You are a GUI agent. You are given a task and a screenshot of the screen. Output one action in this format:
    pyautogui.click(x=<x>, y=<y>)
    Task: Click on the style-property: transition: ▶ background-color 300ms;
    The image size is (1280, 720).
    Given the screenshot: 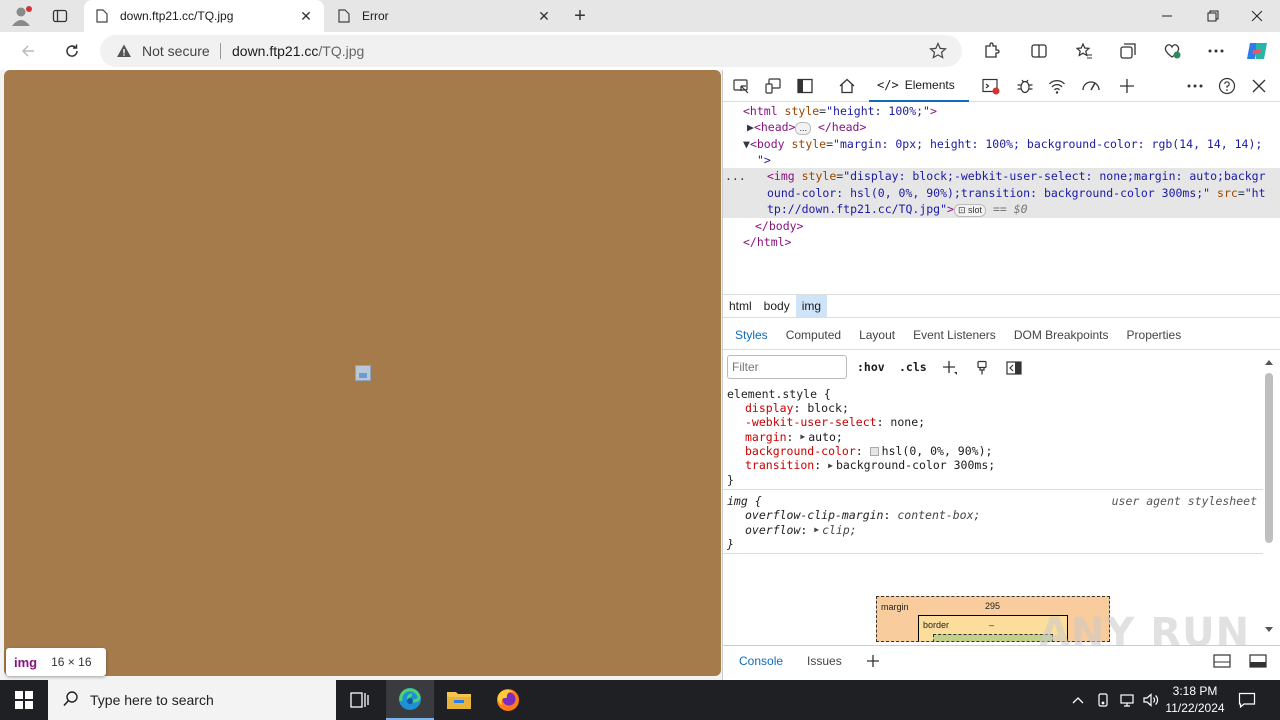 What is the action you would take?
    pyautogui.click(x=993, y=465)
    